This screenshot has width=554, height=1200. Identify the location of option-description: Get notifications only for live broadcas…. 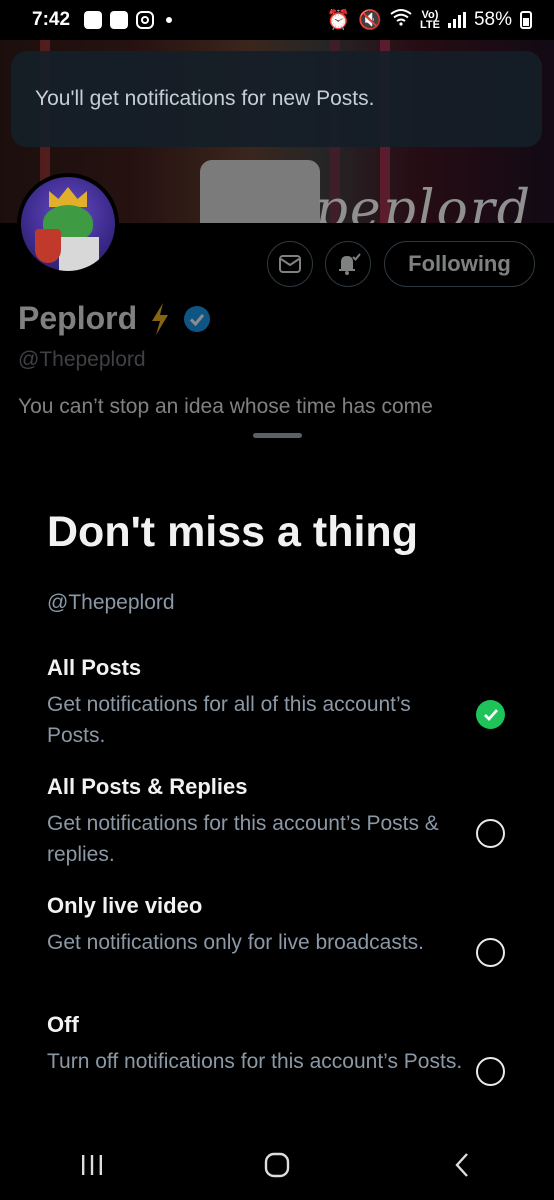
(236, 942).